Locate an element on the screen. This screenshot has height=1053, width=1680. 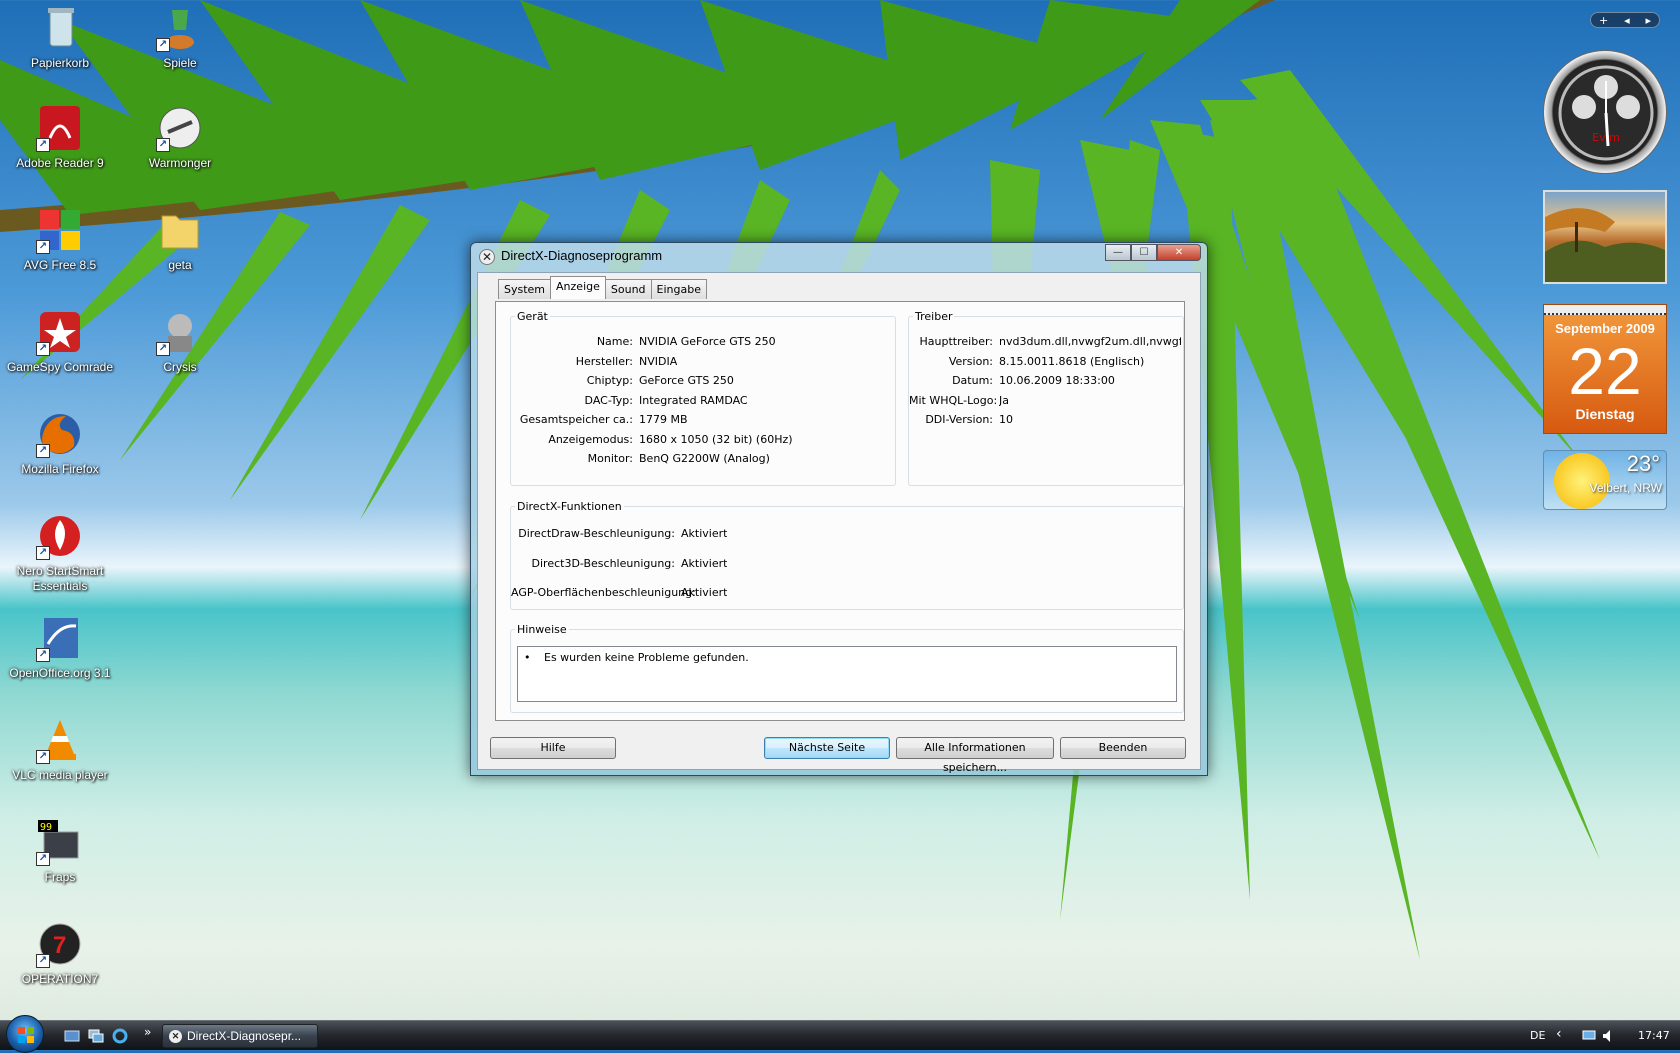
field-value: Integrated RAMDAC is located at coordinates (693, 400).